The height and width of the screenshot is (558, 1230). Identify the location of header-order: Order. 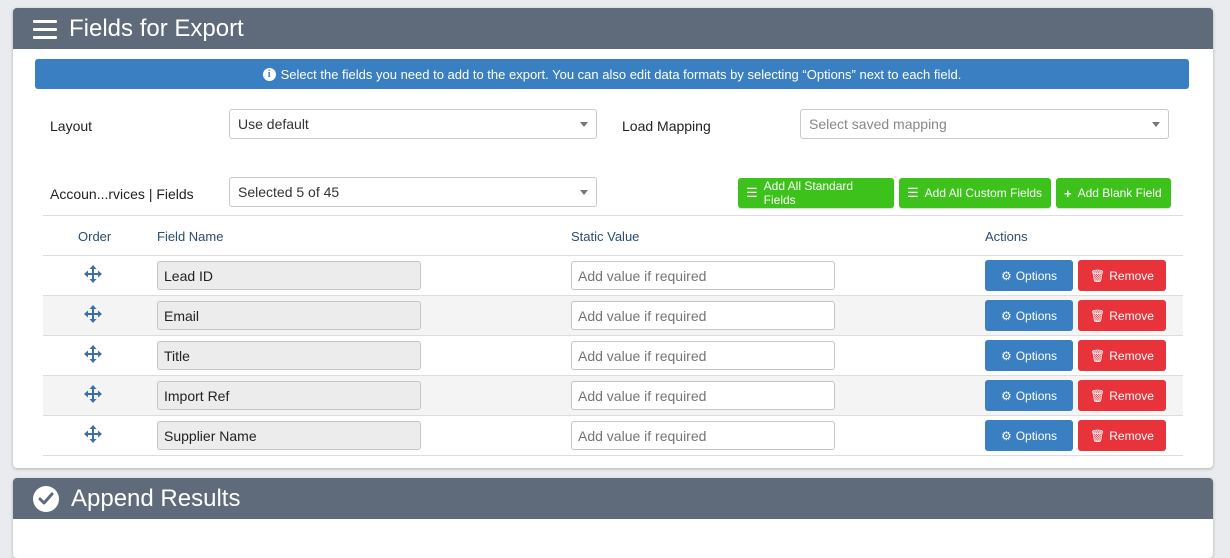
(95, 236).